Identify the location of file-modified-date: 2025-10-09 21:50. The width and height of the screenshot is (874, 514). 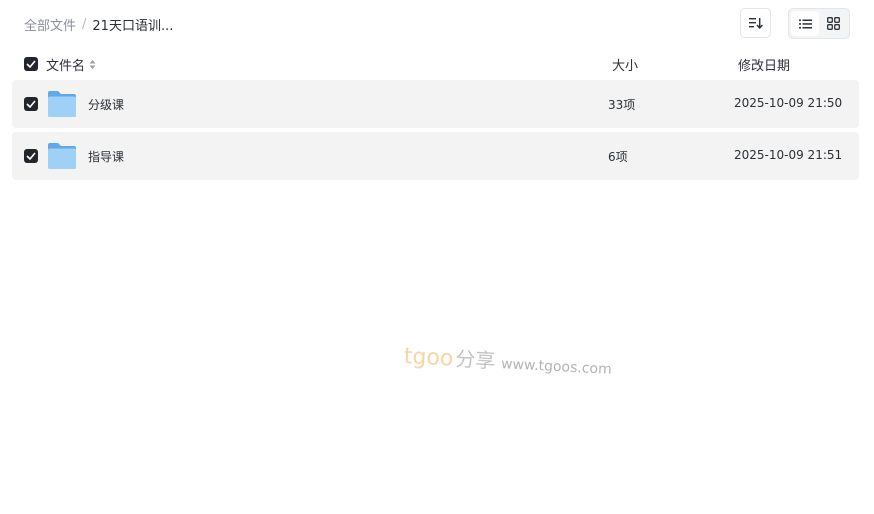
(788, 103).